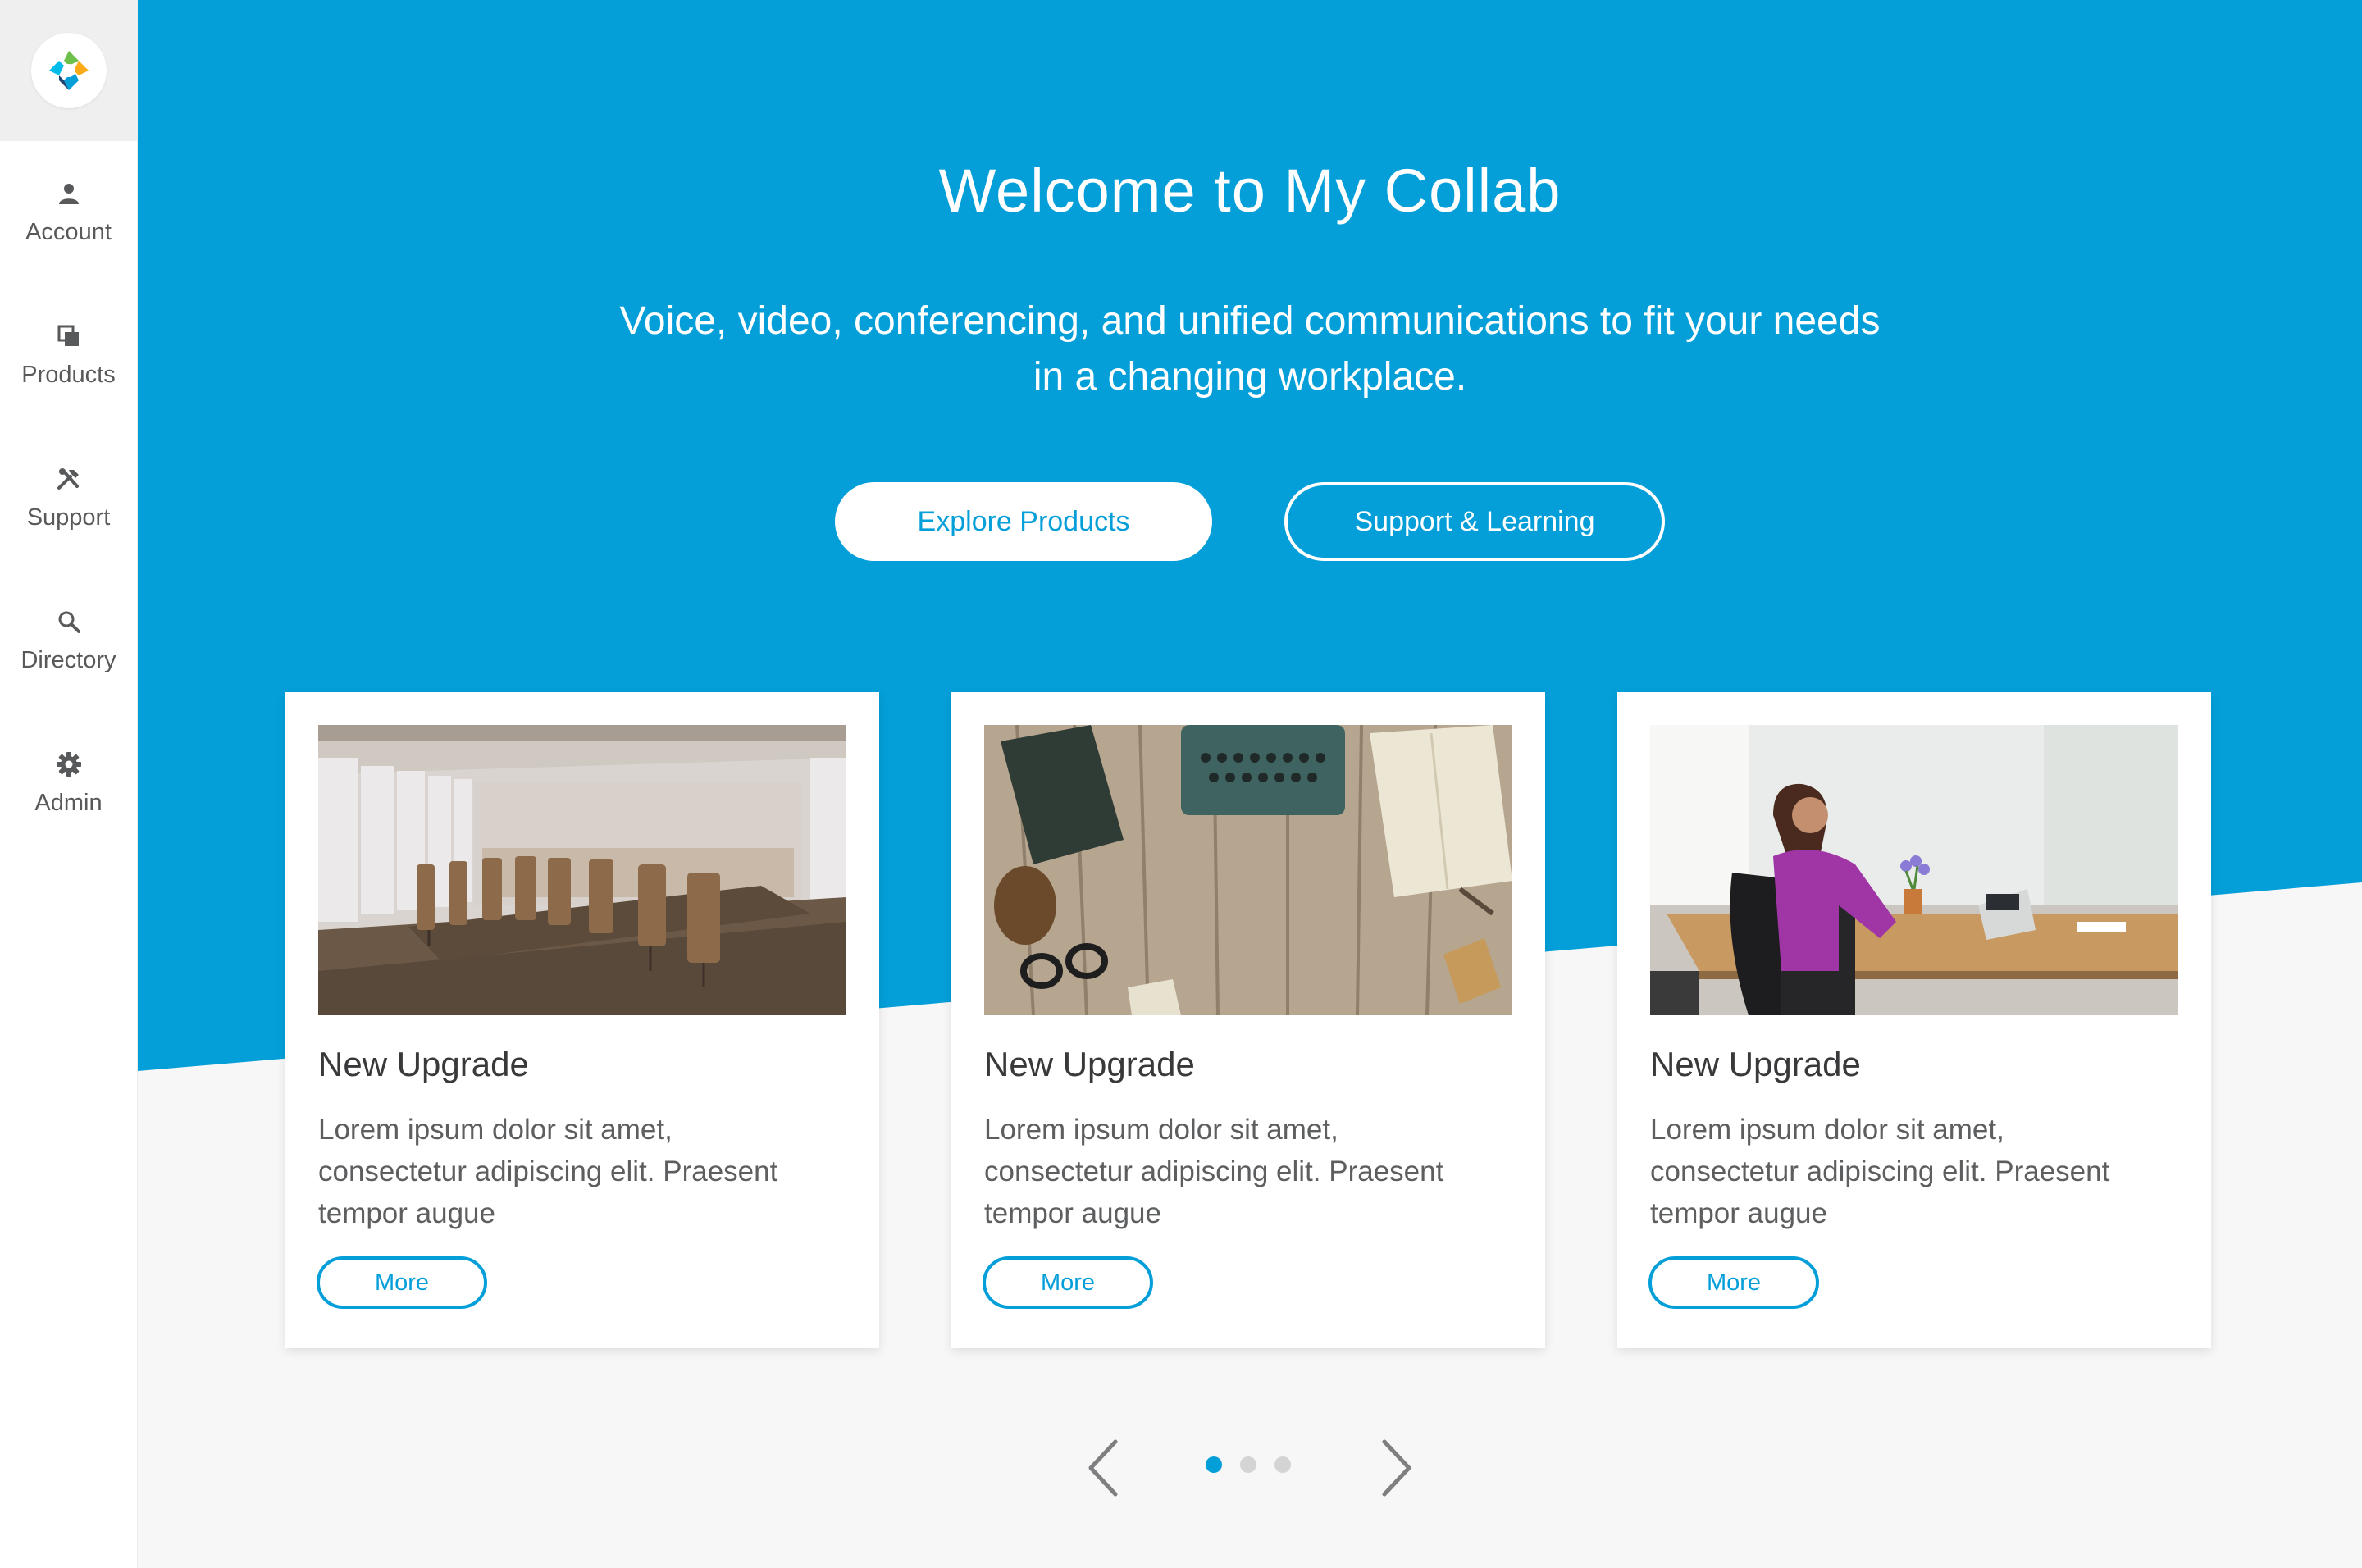 This screenshot has height=1568, width=2362. I want to click on app-logo, so click(68, 71).